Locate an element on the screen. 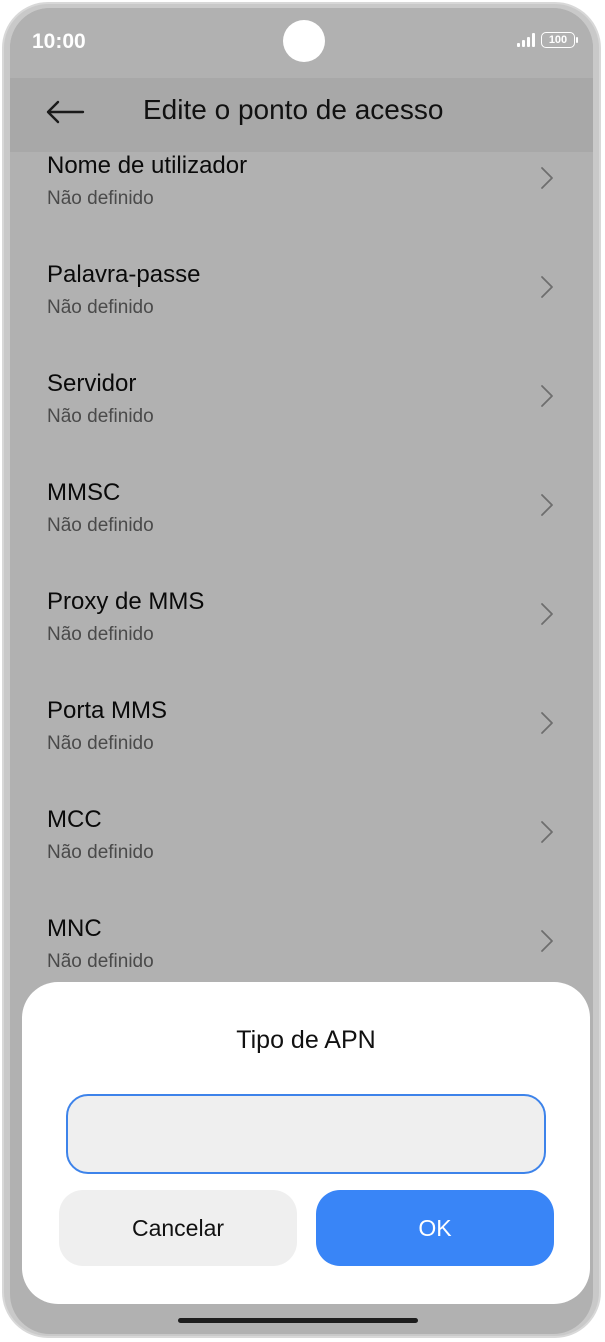 The height and width of the screenshot is (1342, 605). status-icons: 100 is located at coordinates (547, 40).